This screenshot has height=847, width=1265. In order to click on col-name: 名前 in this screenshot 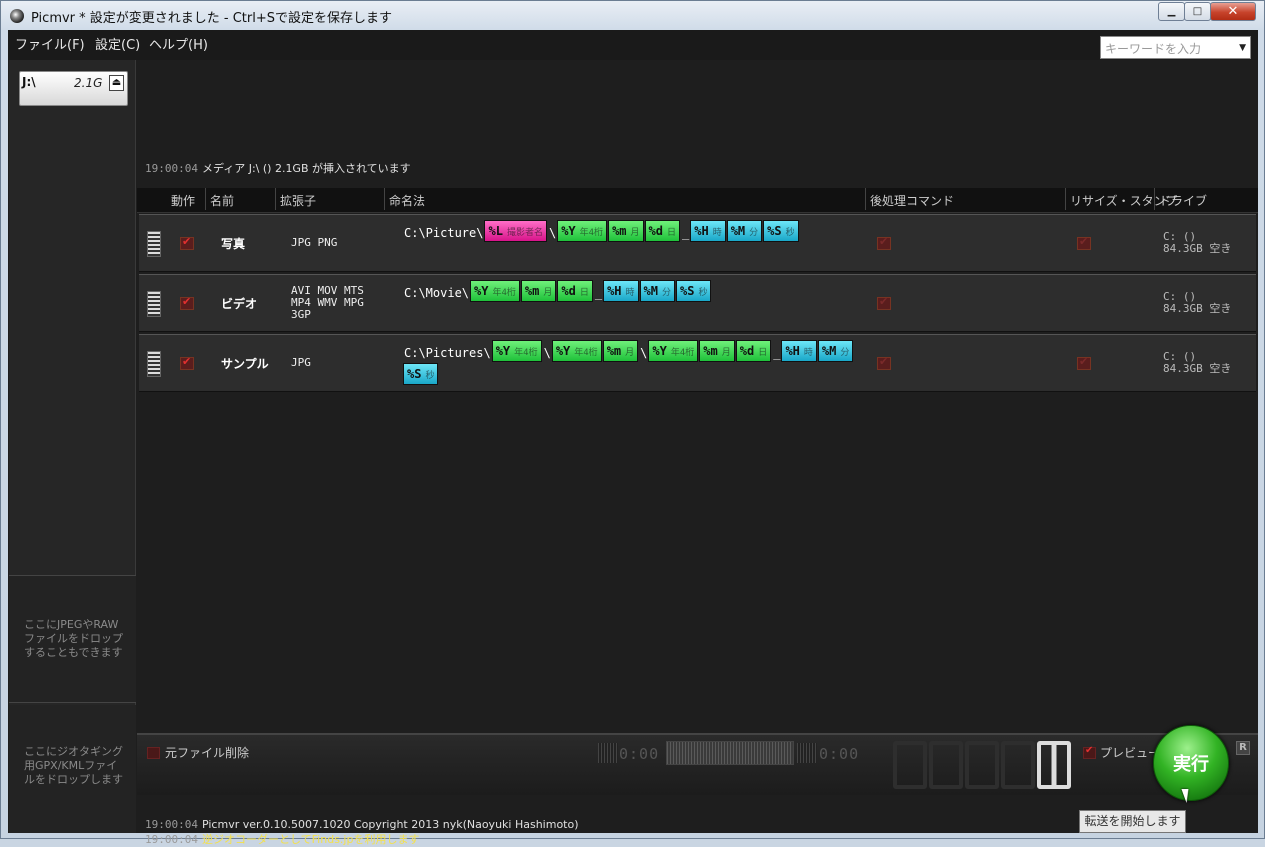, I will do `click(219, 199)`.